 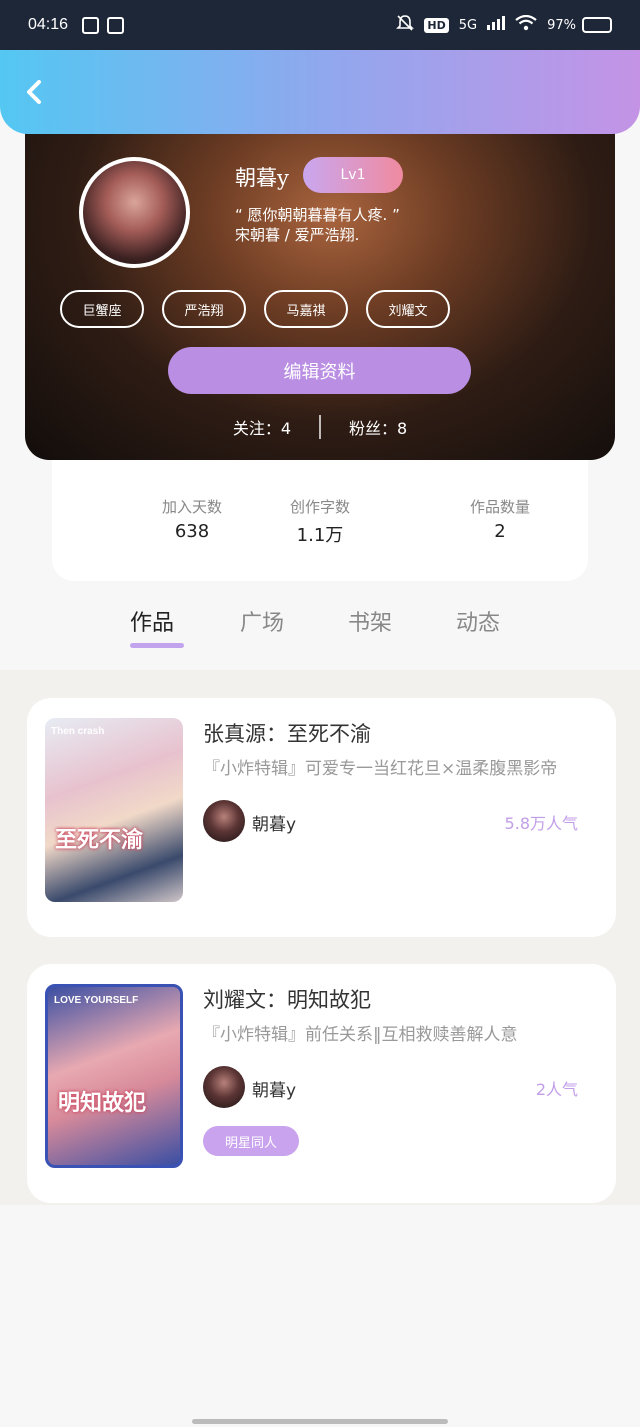 I want to click on tab-bookshelf: 书架, so click(x=370, y=621).